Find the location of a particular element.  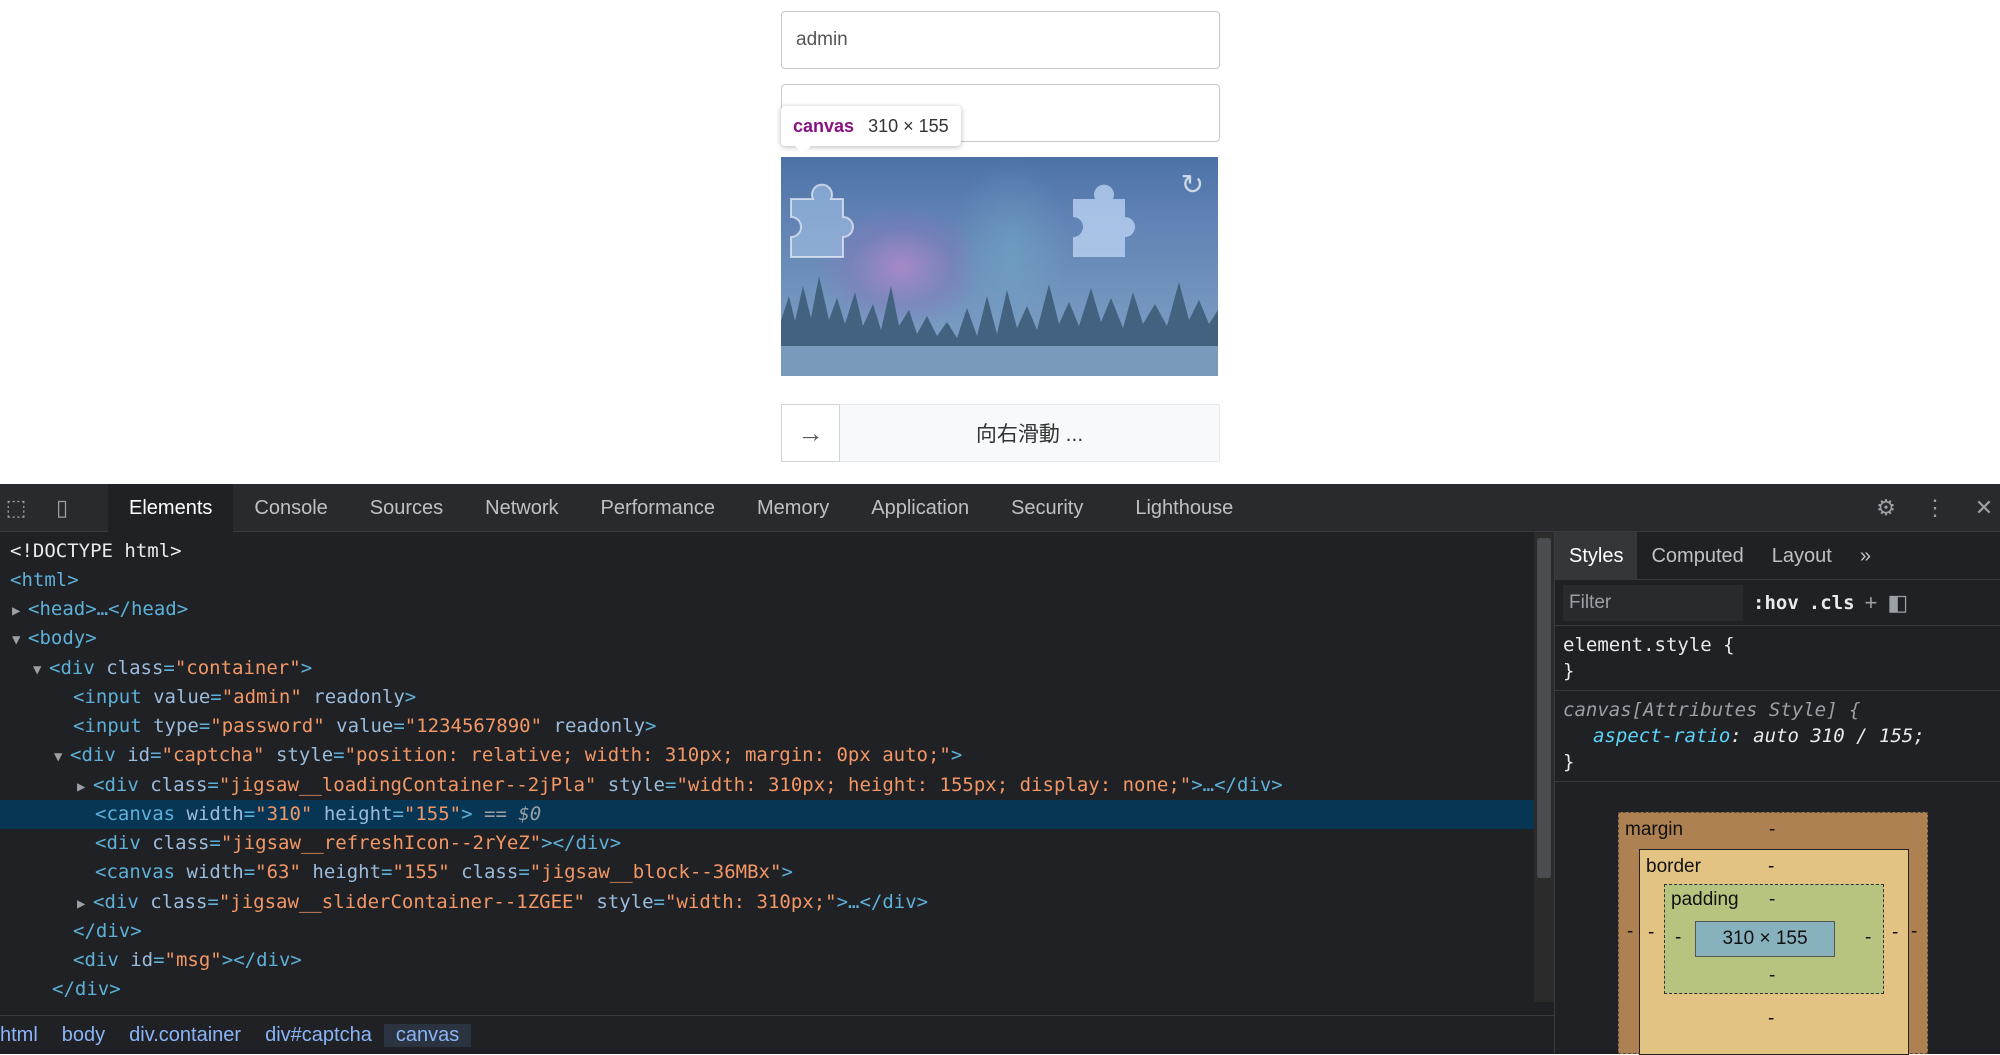

css-property: aspect-ratio is located at coordinates (1662, 736).